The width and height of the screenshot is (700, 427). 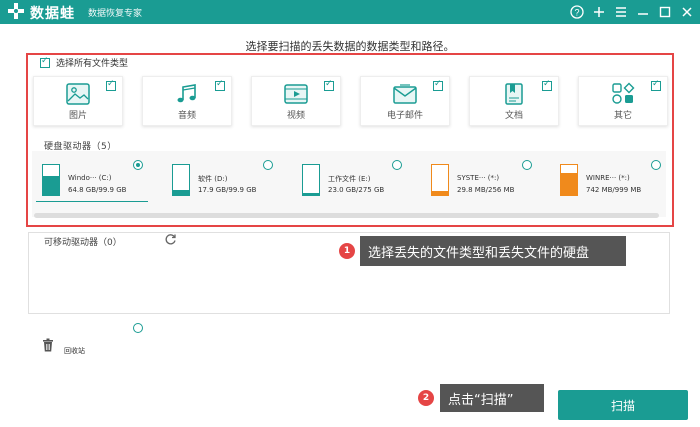 I want to click on drive-name: WINRE··· (*:), so click(x=608, y=178).